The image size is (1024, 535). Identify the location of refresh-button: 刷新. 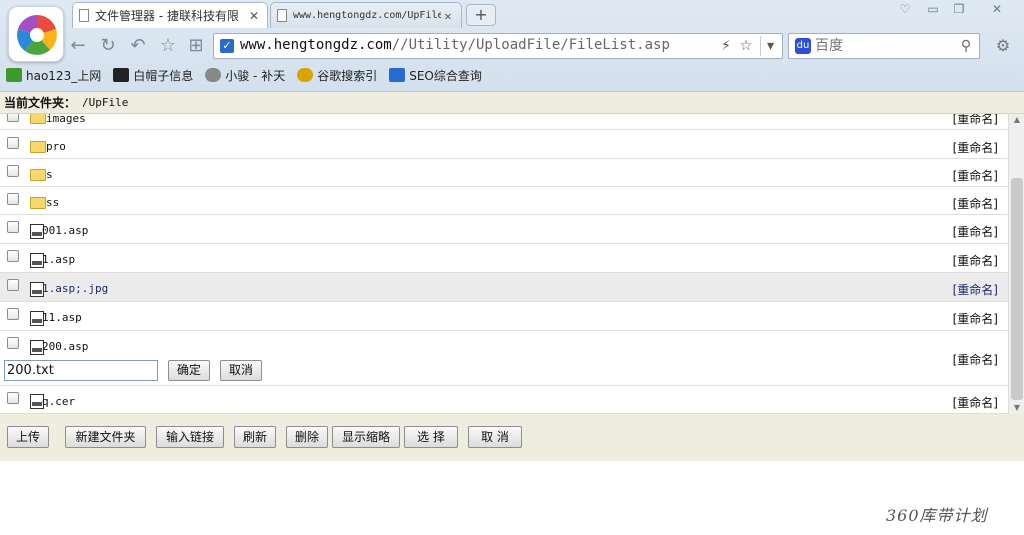
(255, 437).